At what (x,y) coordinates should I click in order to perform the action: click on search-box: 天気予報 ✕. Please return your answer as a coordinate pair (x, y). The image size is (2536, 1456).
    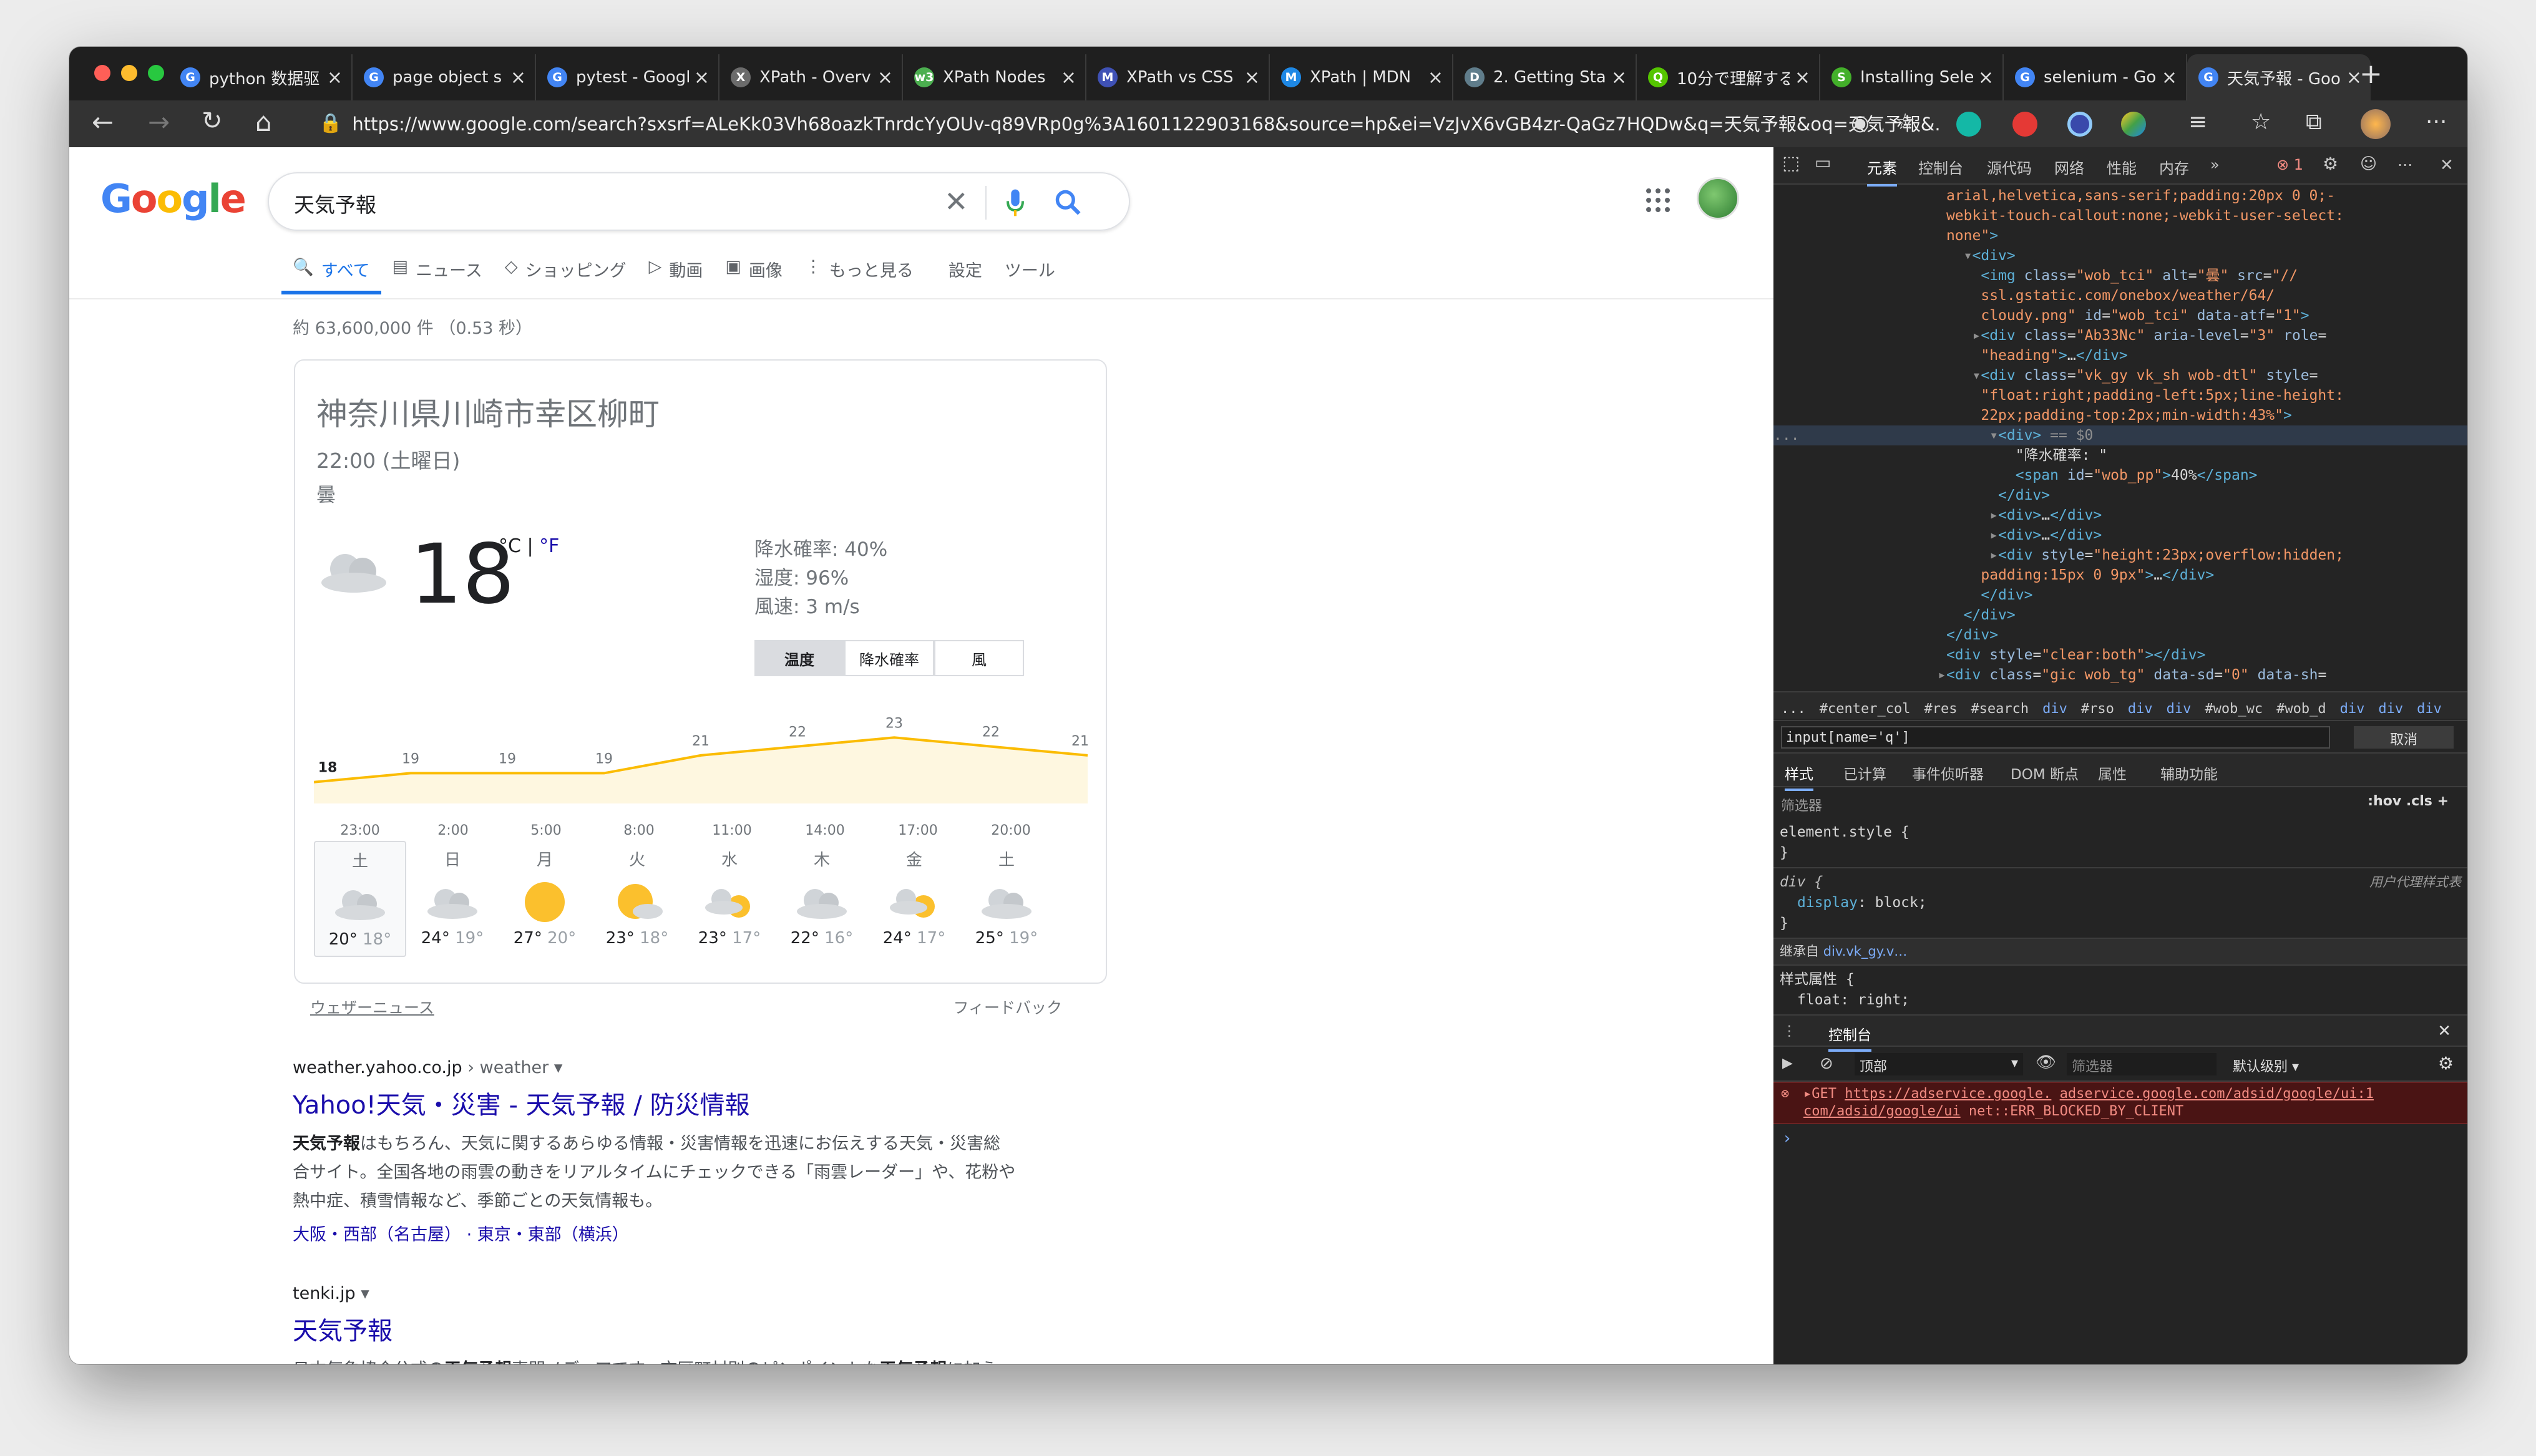
    Looking at the image, I should click on (699, 202).